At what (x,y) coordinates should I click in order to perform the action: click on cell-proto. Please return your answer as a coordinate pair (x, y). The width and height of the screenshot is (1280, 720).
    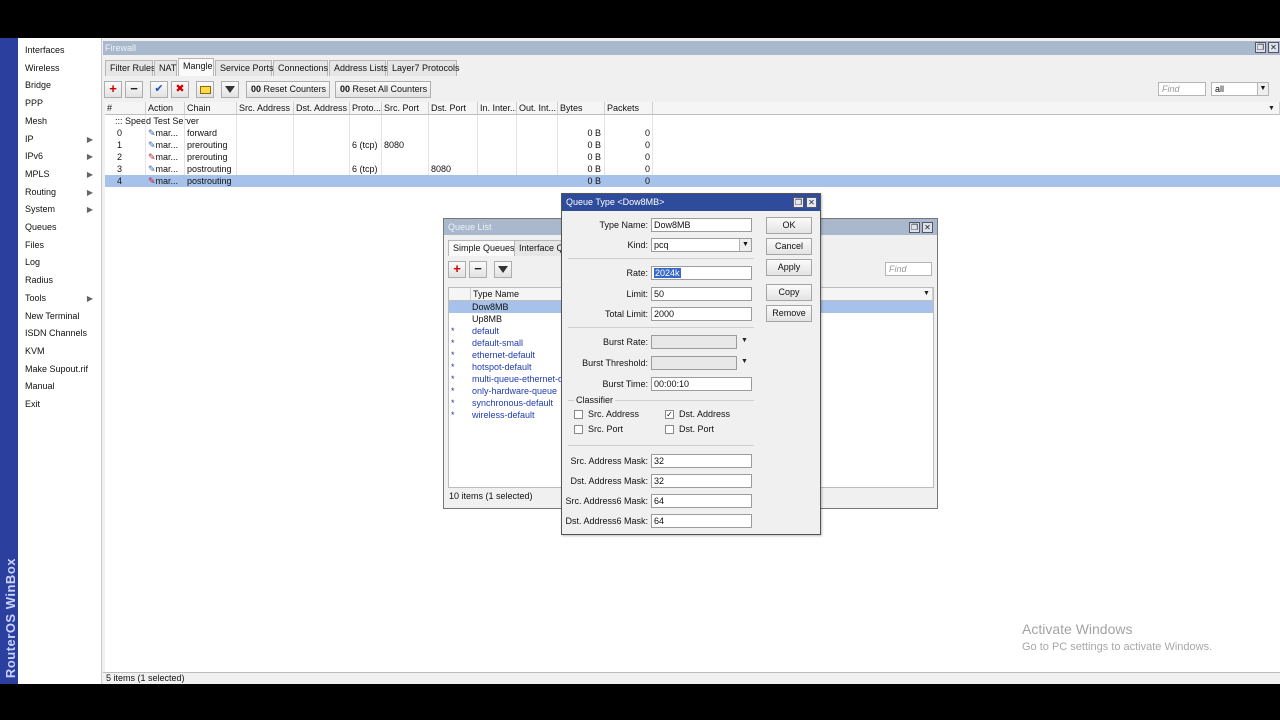
    Looking at the image, I should click on (351, 181).